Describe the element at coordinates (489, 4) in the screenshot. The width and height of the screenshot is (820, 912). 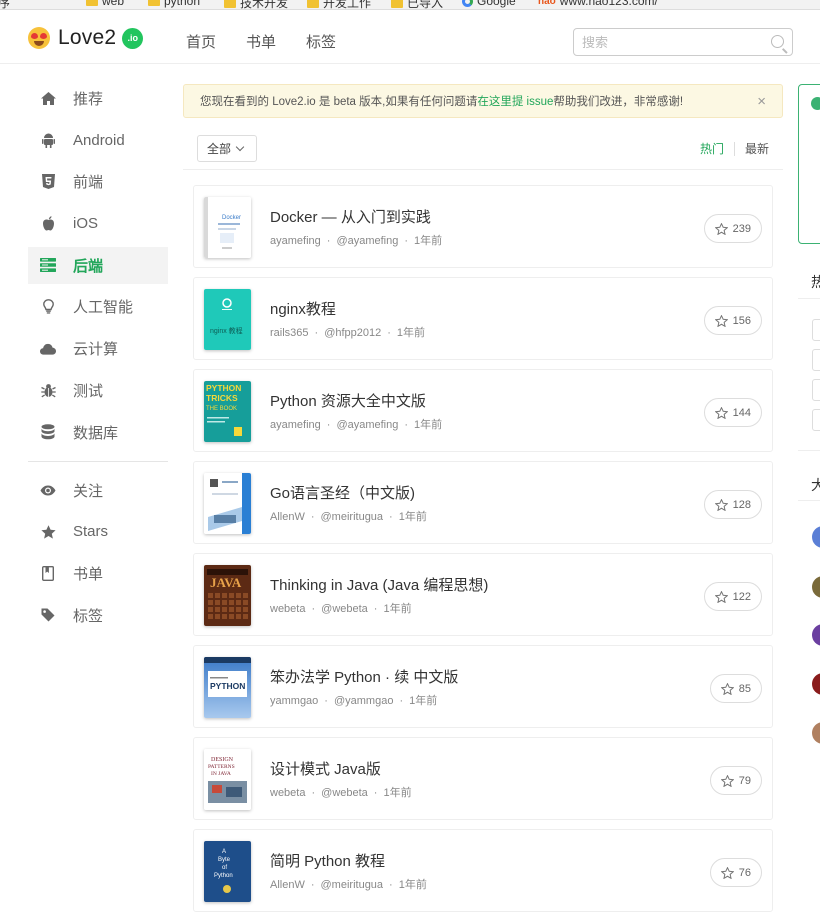
I see `bookmark-item: Google` at that location.